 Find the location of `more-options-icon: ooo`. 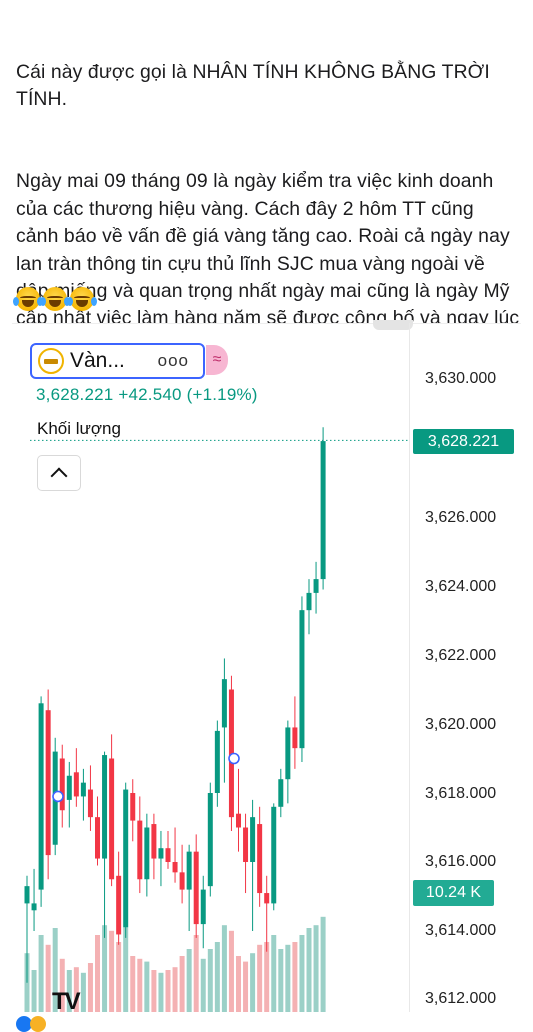

more-options-icon: ooo is located at coordinates (173, 361).